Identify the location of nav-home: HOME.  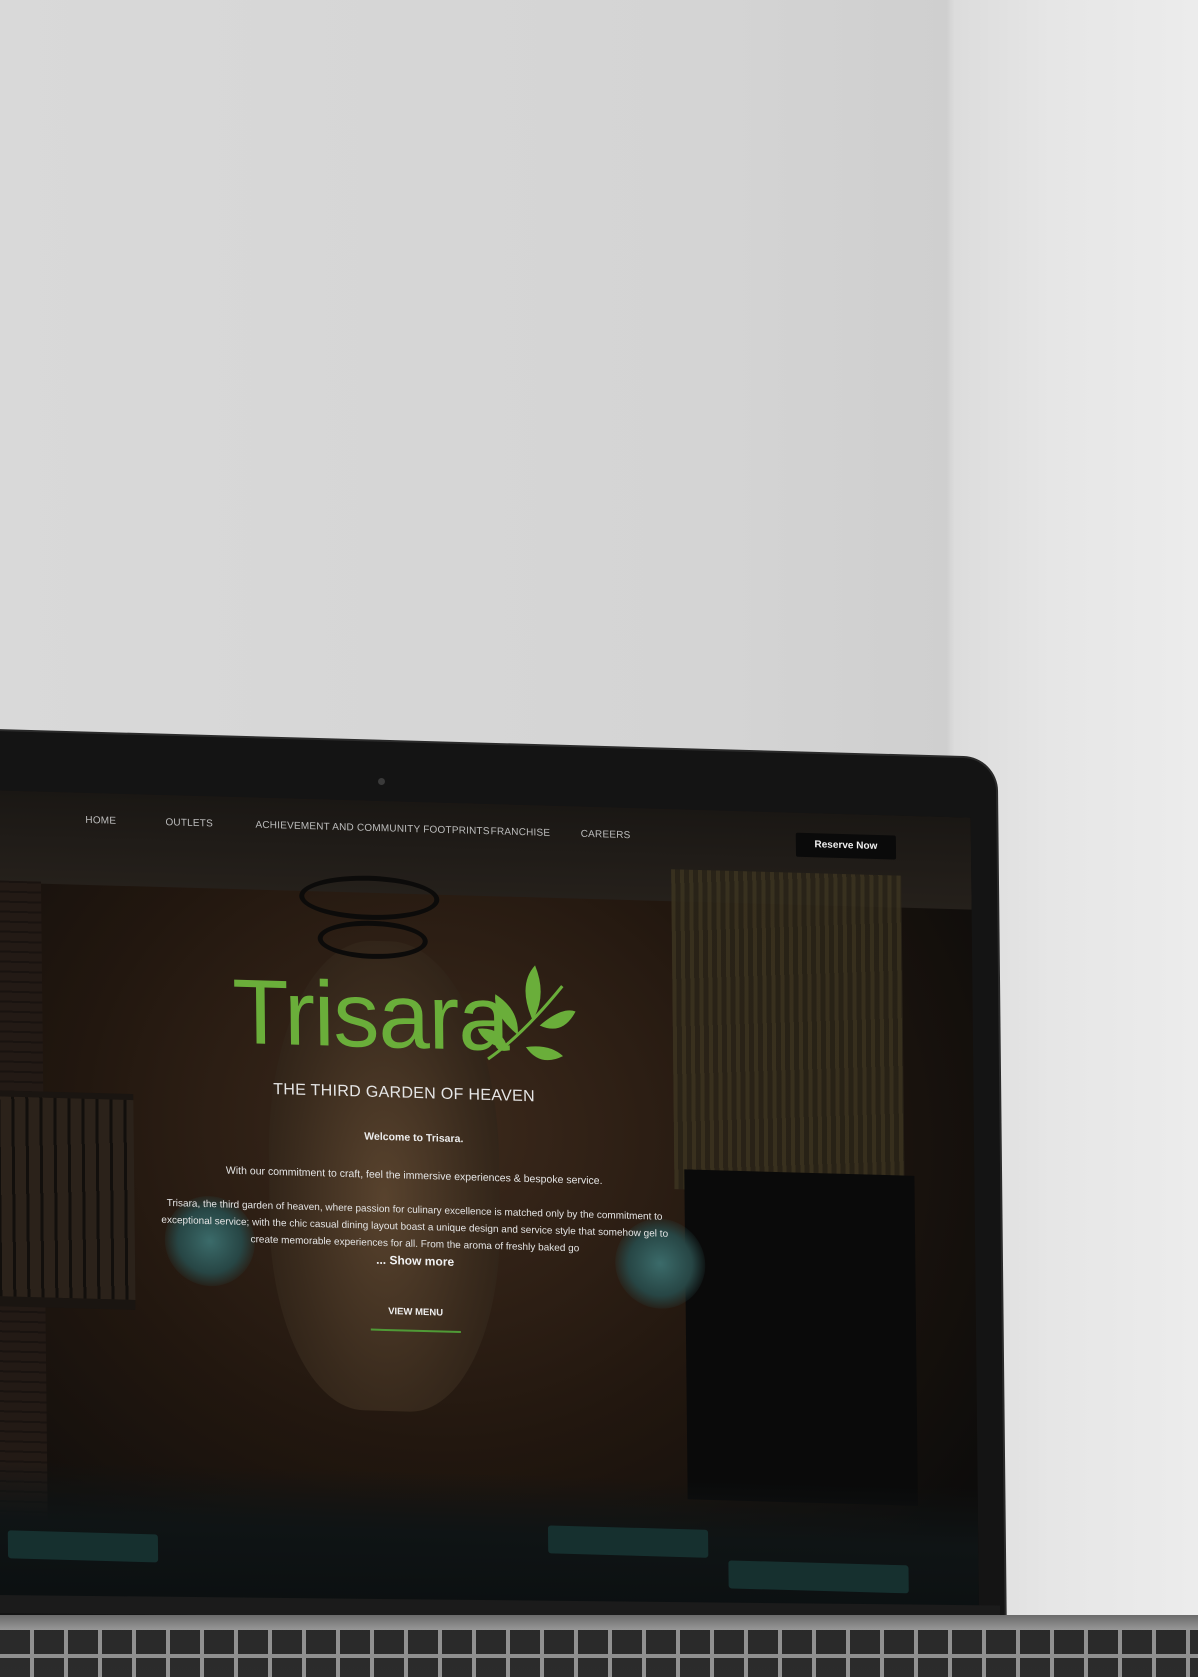
(100, 821).